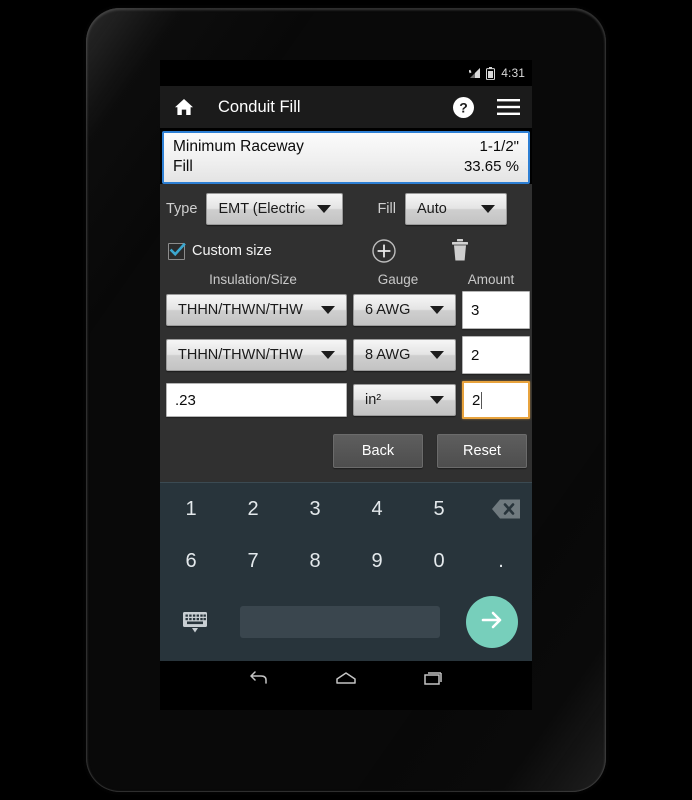  I want to click on keyboard-row-1: 1 2 3 4 5, so click(346, 509).